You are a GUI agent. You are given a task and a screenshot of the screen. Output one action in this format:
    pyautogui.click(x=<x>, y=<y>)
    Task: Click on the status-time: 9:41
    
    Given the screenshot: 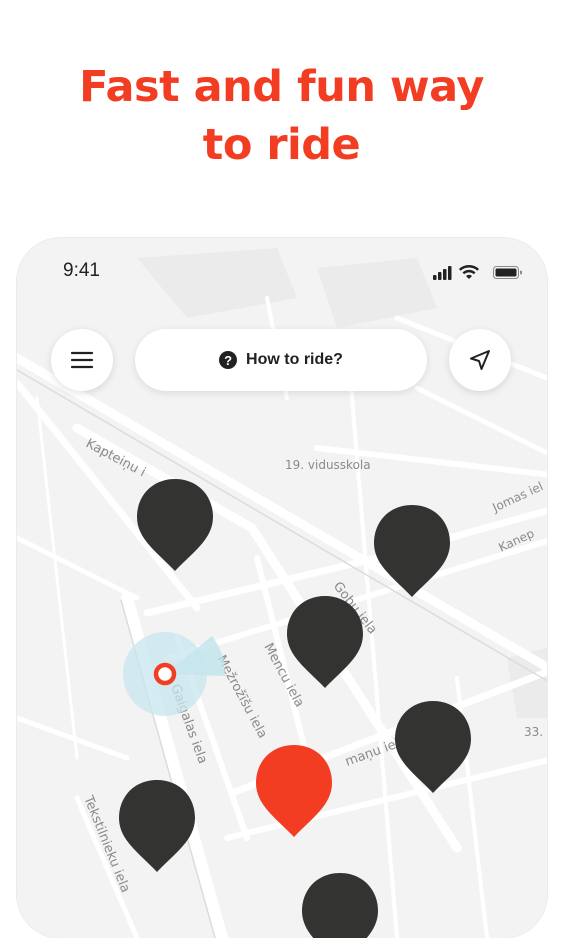 What is the action you would take?
    pyautogui.click(x=81, y=270)
    